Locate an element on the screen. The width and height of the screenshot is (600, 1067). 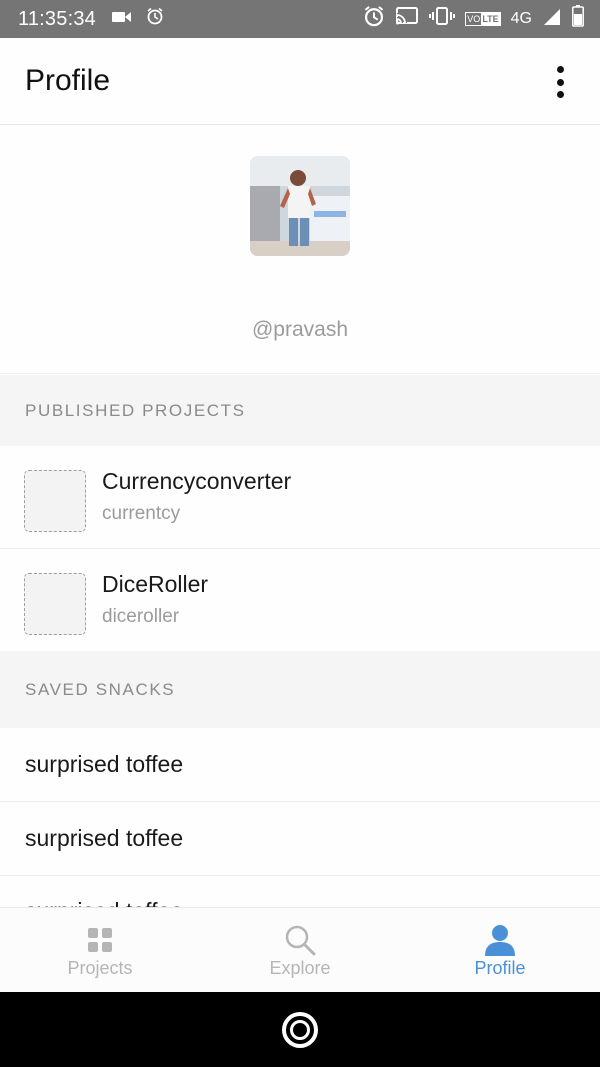
cast-icon is located at coordinates (407, 19).